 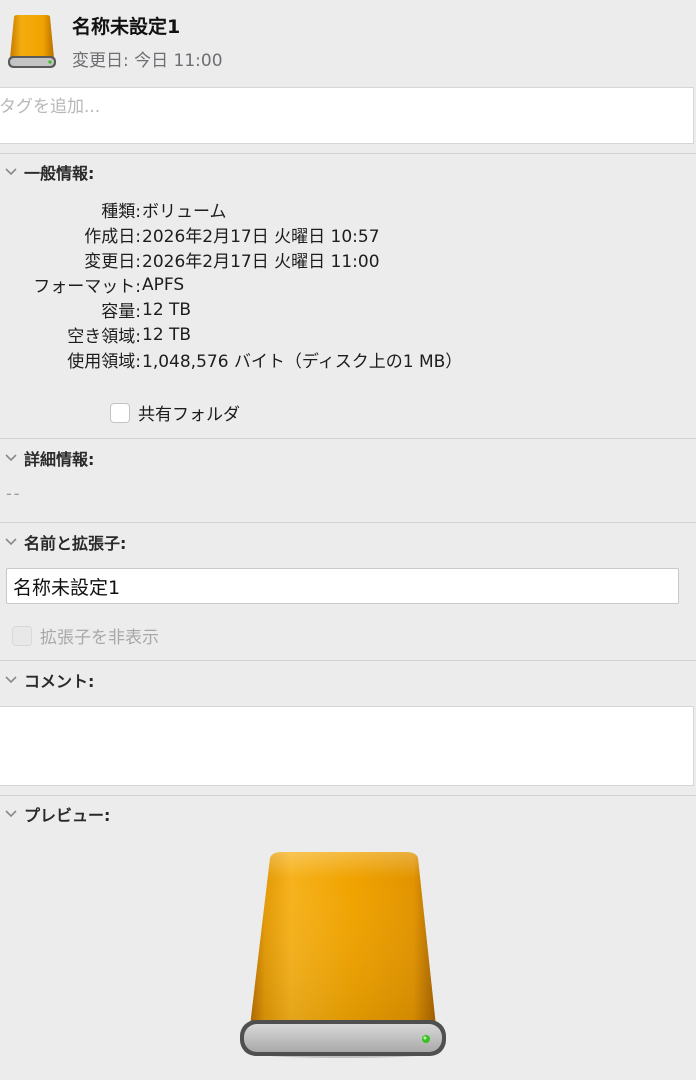 I want to click on info-row-modified: 変更日: 2026年2月17日 火曜日 11:00, so click(x=348, y=259).